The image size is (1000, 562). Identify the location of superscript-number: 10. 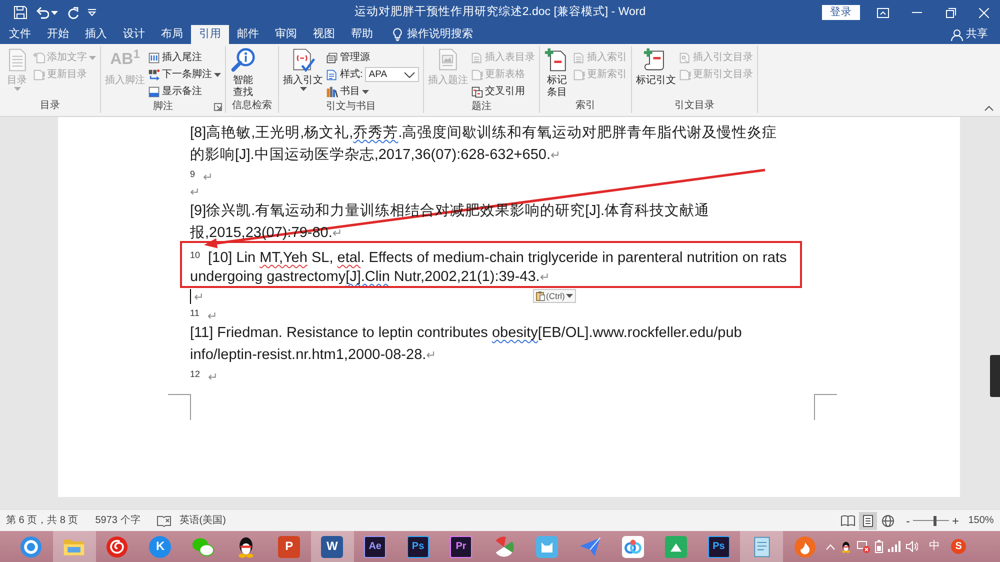
(195, 255).